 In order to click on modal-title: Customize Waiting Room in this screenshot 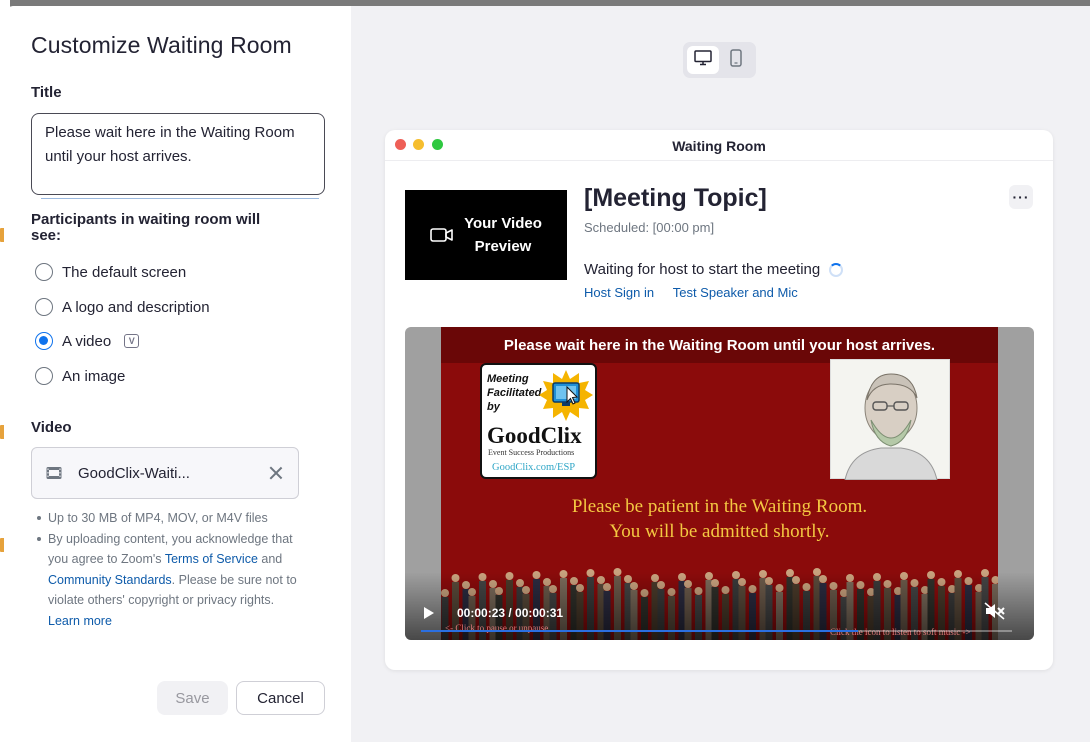, I will do `click(161, 45)`.